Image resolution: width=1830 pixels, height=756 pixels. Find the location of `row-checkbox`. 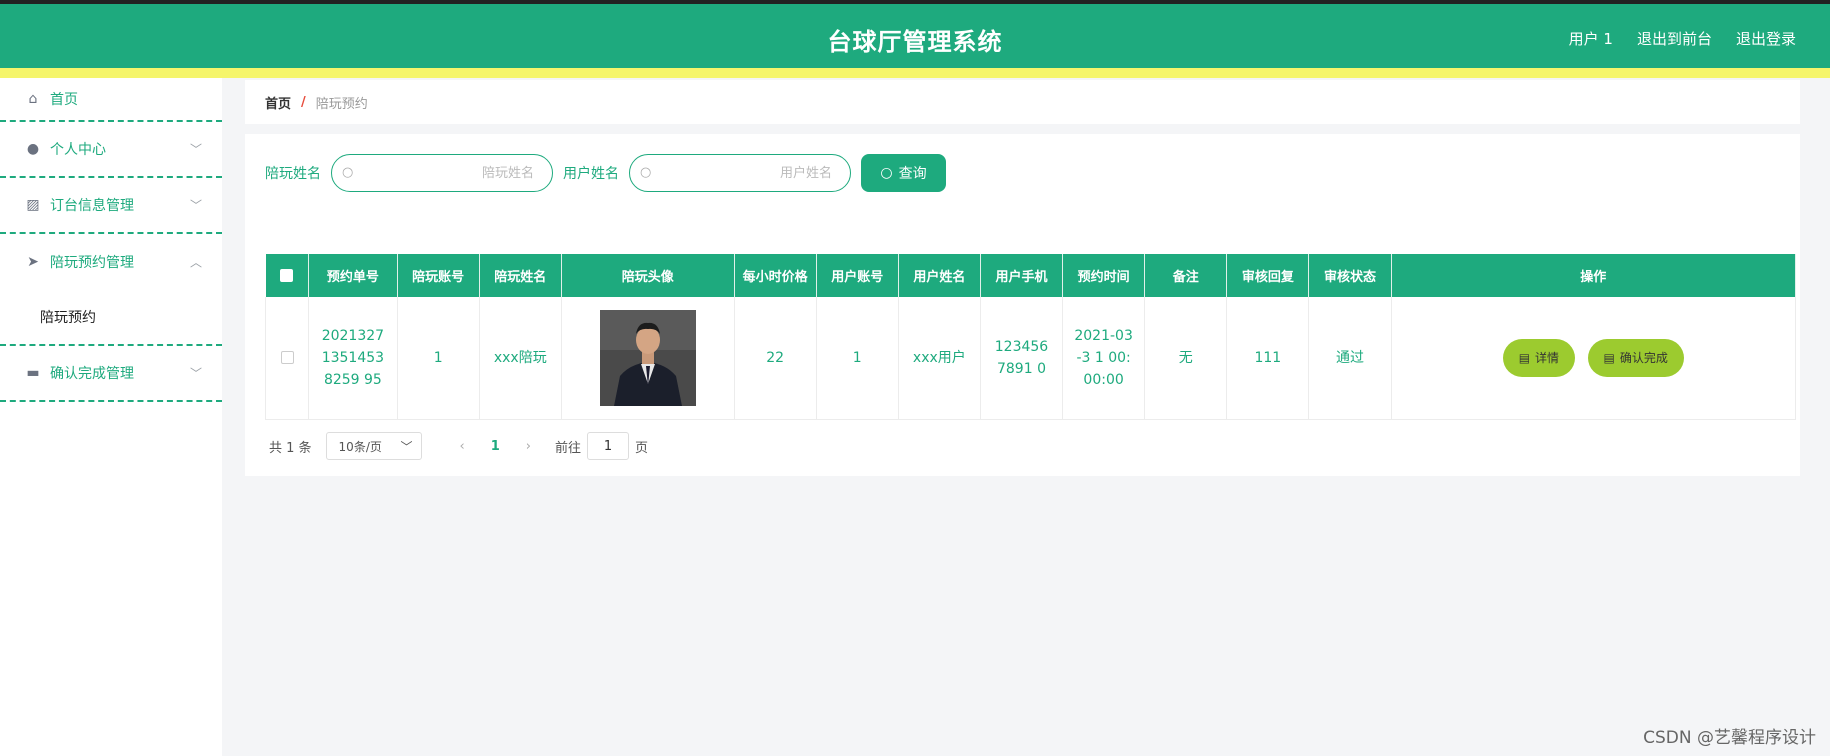

row-checkbox is located at coordinates (287, 358).